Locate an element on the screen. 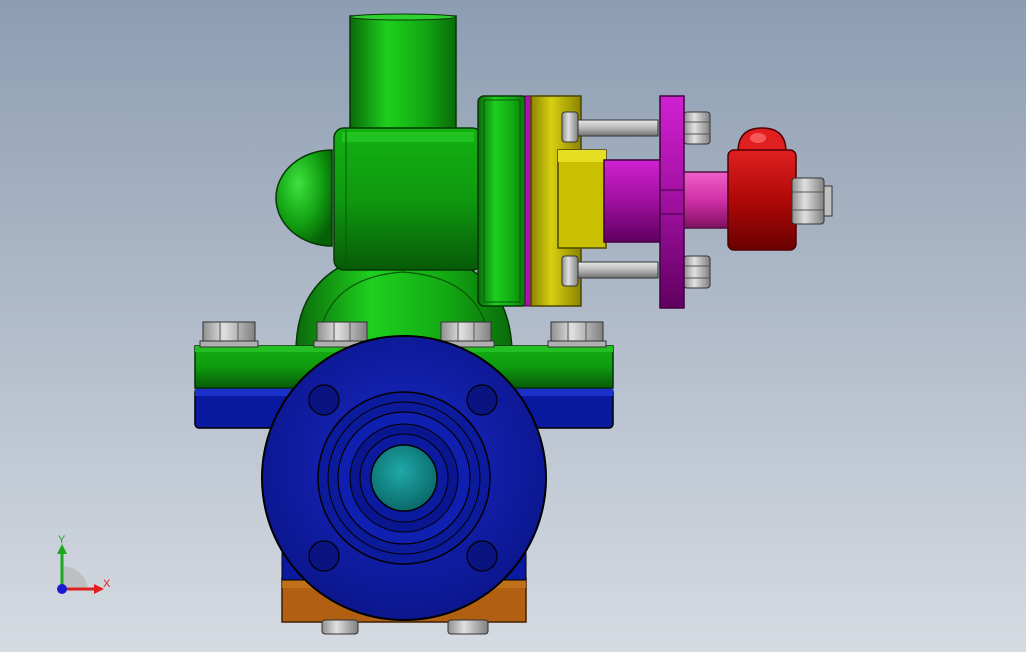 This screenshot has height=652, width=1026. flange-bore is located at coordinates (404, 478).